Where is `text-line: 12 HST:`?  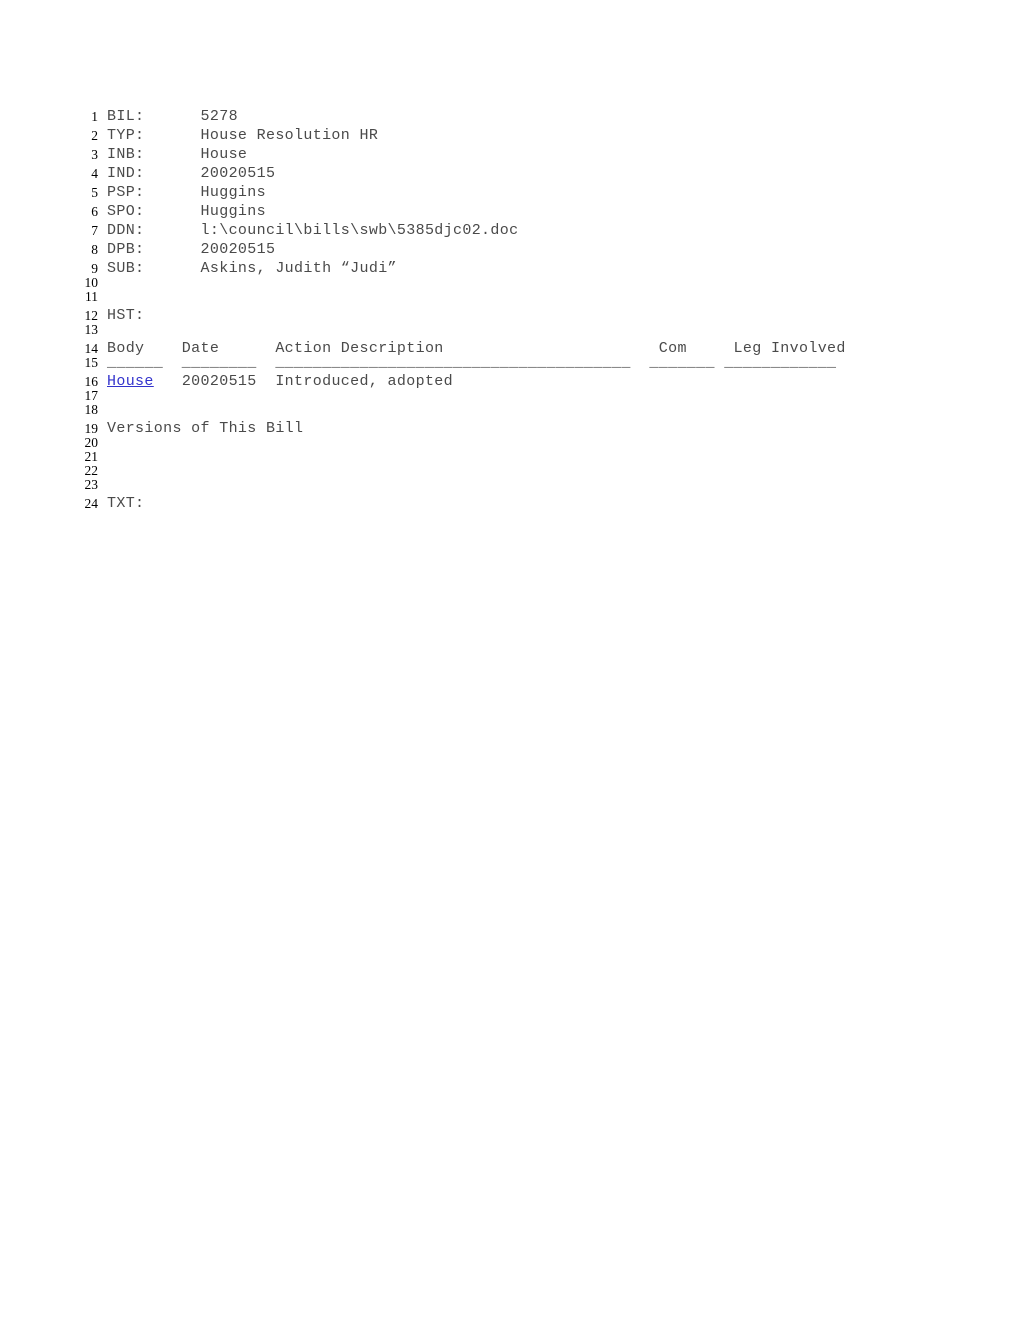 text-line: 12 HST: is located at coordinates (512, 314).